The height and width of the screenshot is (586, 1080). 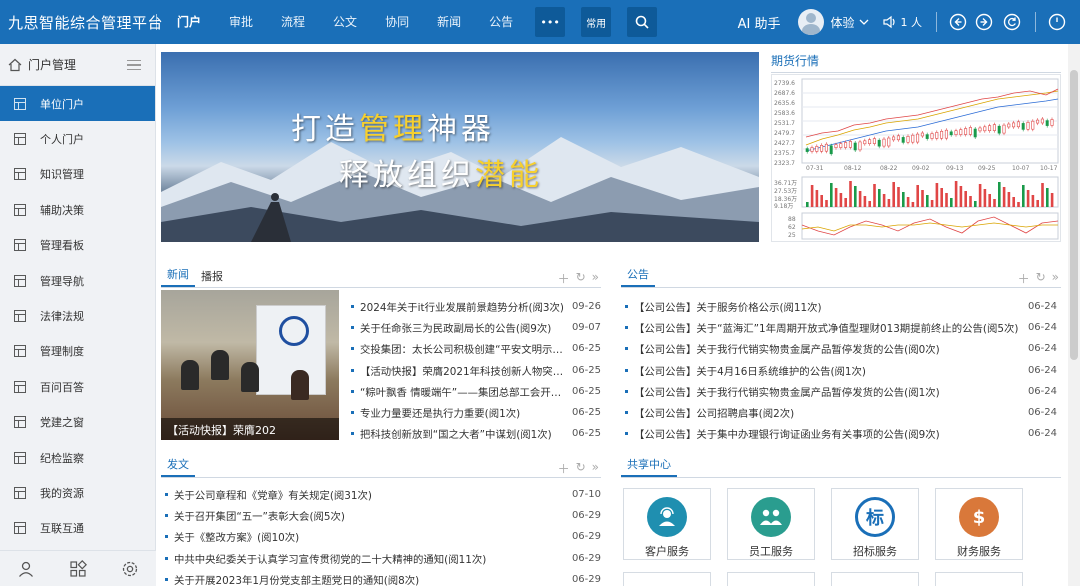 What do you see at coordinates (638, 276) in the screenshot?
I see `notice-title: 公告` at bounding box center [638, 276].